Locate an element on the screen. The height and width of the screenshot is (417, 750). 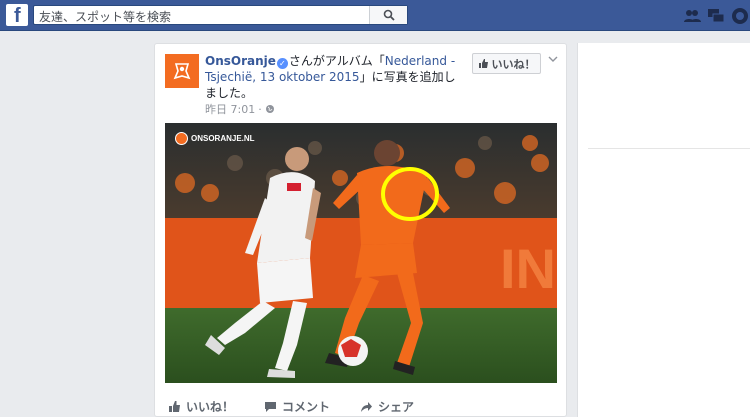
page-avatar is located at coordinates (182, 71).